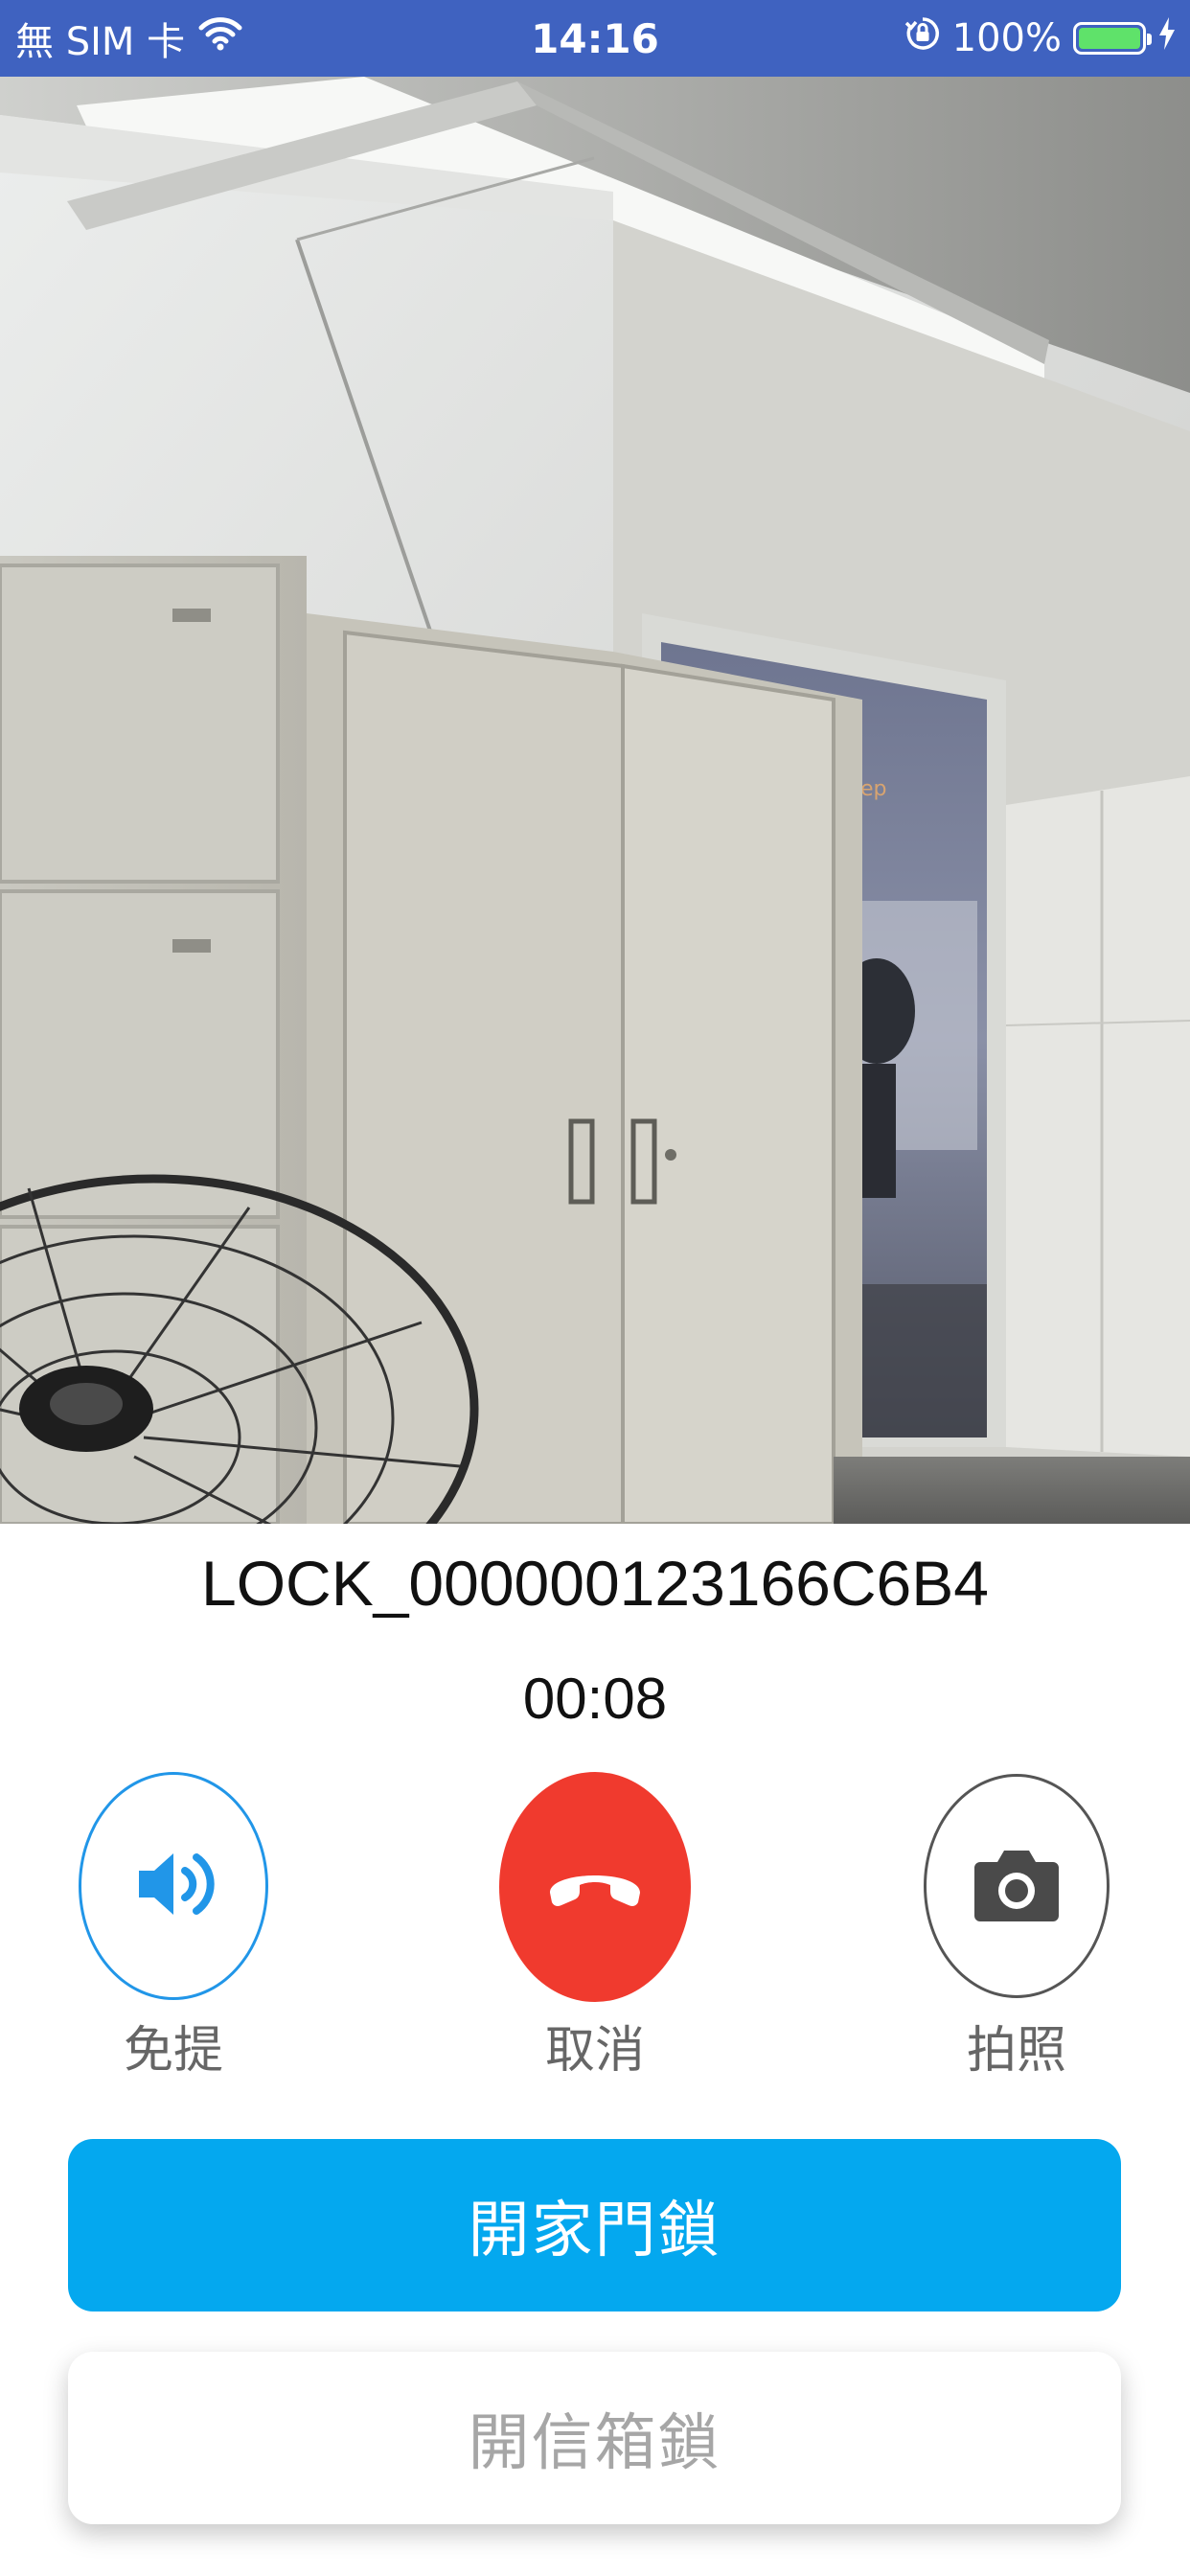 The width and height of the screenshot is (1190, 2576). I want to click on take-photo-button, so click(1017, 1886).